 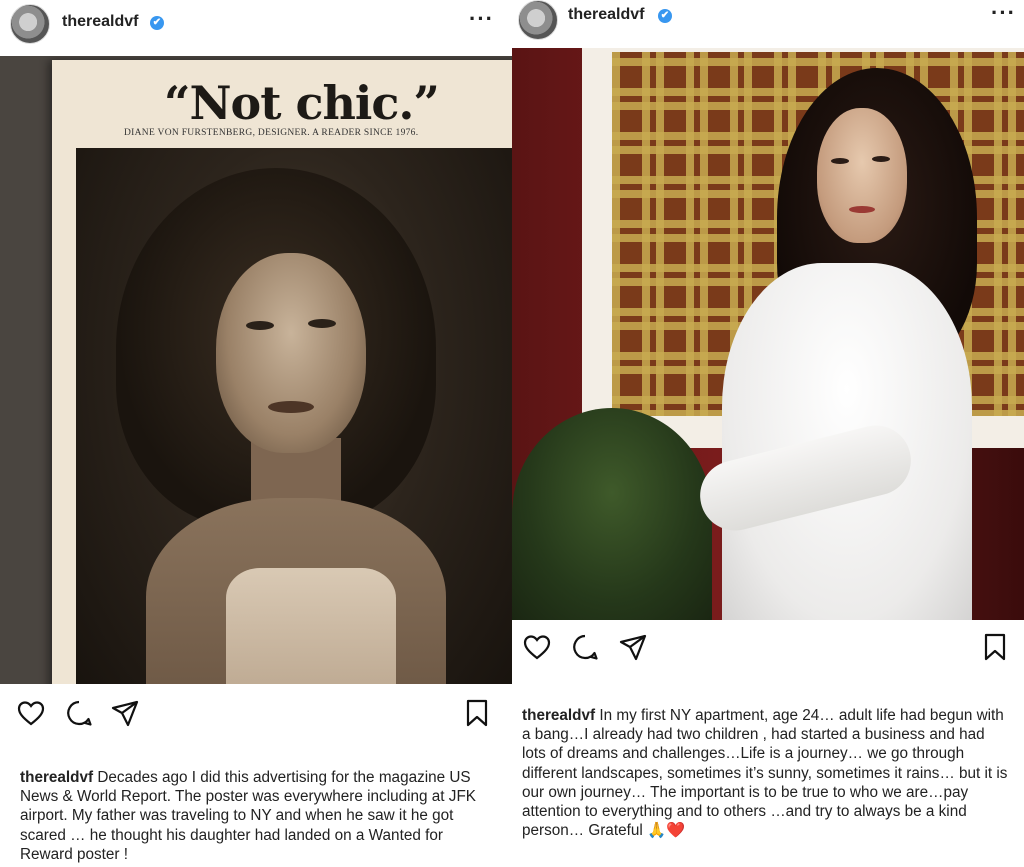 What do you see at coordinates (291, 353) in the screenshot?
I see `portrait-face` at bounding box center [291, 353].